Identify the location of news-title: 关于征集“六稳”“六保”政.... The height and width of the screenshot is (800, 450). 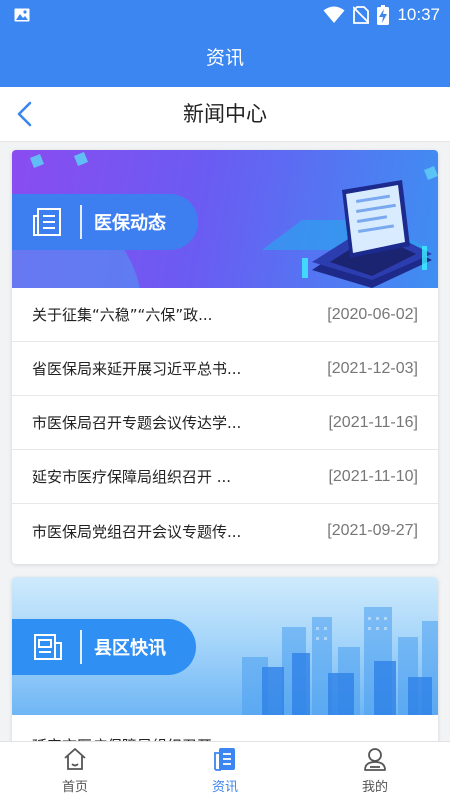
(122, 315).